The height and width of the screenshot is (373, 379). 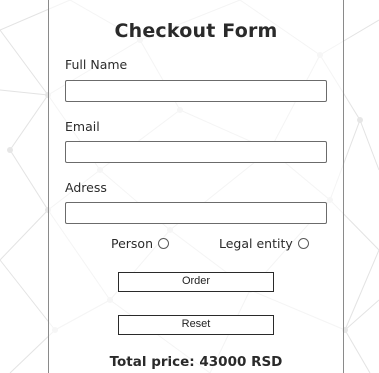 I want to click on form-title: Checkout Form, so click(x=196, y=31).